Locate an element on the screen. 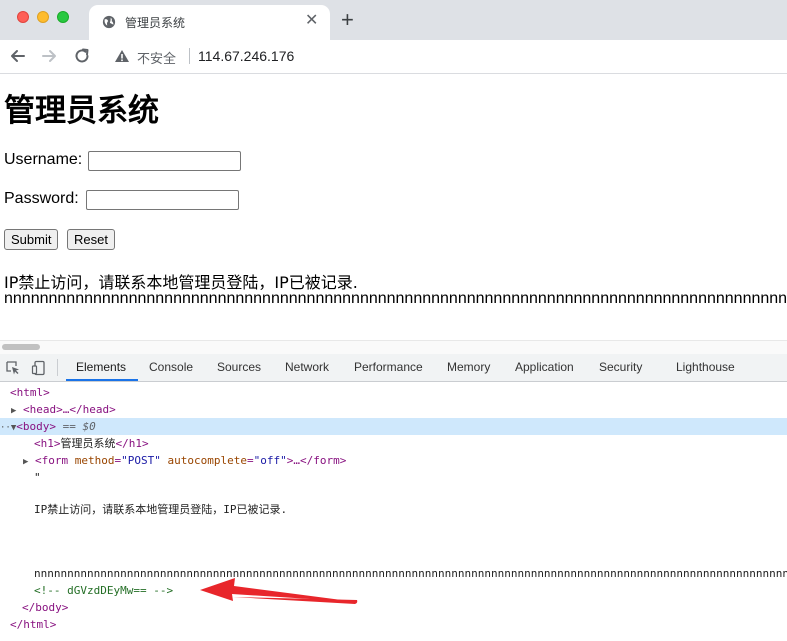  tab-lighthouse: Lighthouse is located at coordinates (705, 367).